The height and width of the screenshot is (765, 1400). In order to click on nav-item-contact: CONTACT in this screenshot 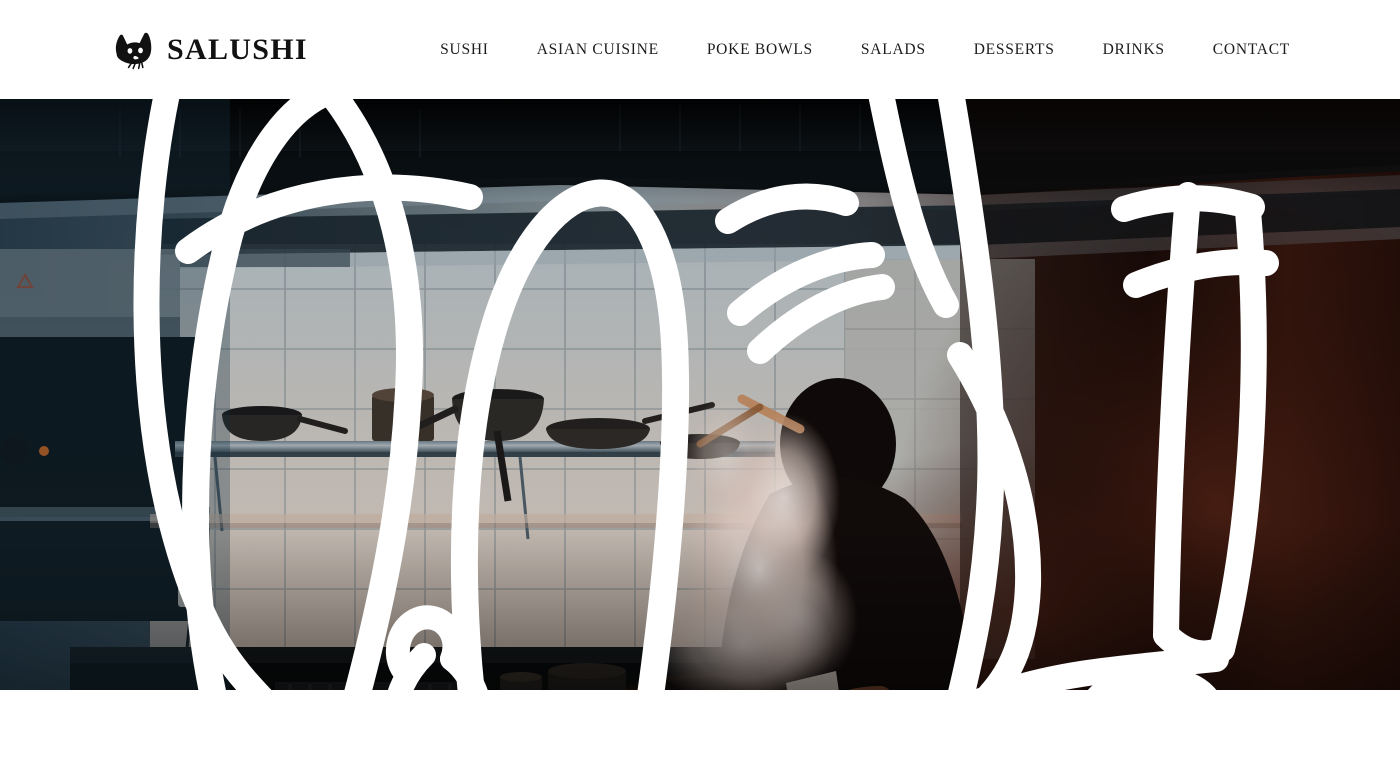, I will do `click(1251, 50)`.